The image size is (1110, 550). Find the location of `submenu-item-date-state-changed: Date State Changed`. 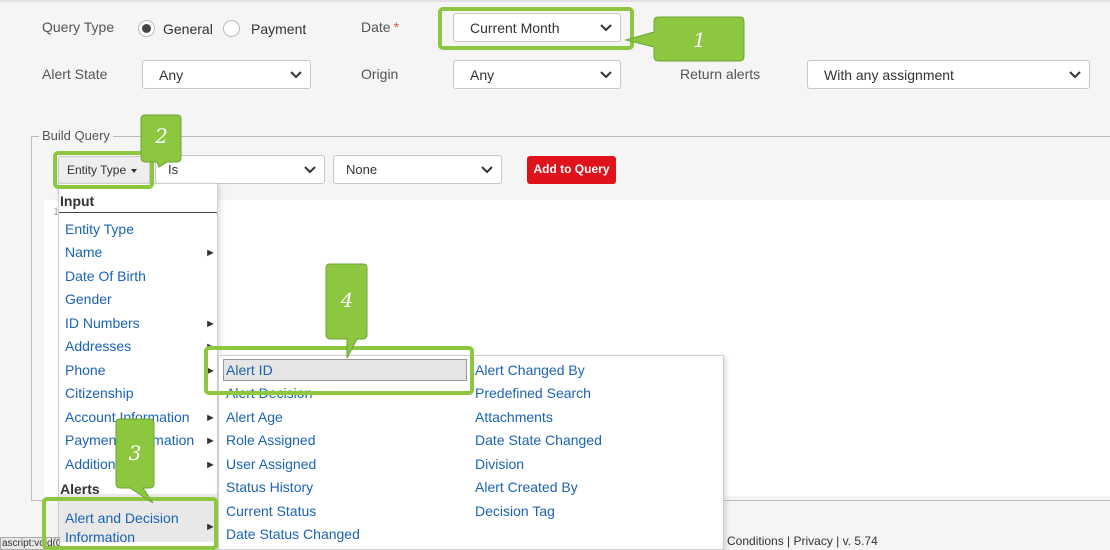

submenu-item-date-state-changed: Date State Changed is located at coordinates (538, 440).